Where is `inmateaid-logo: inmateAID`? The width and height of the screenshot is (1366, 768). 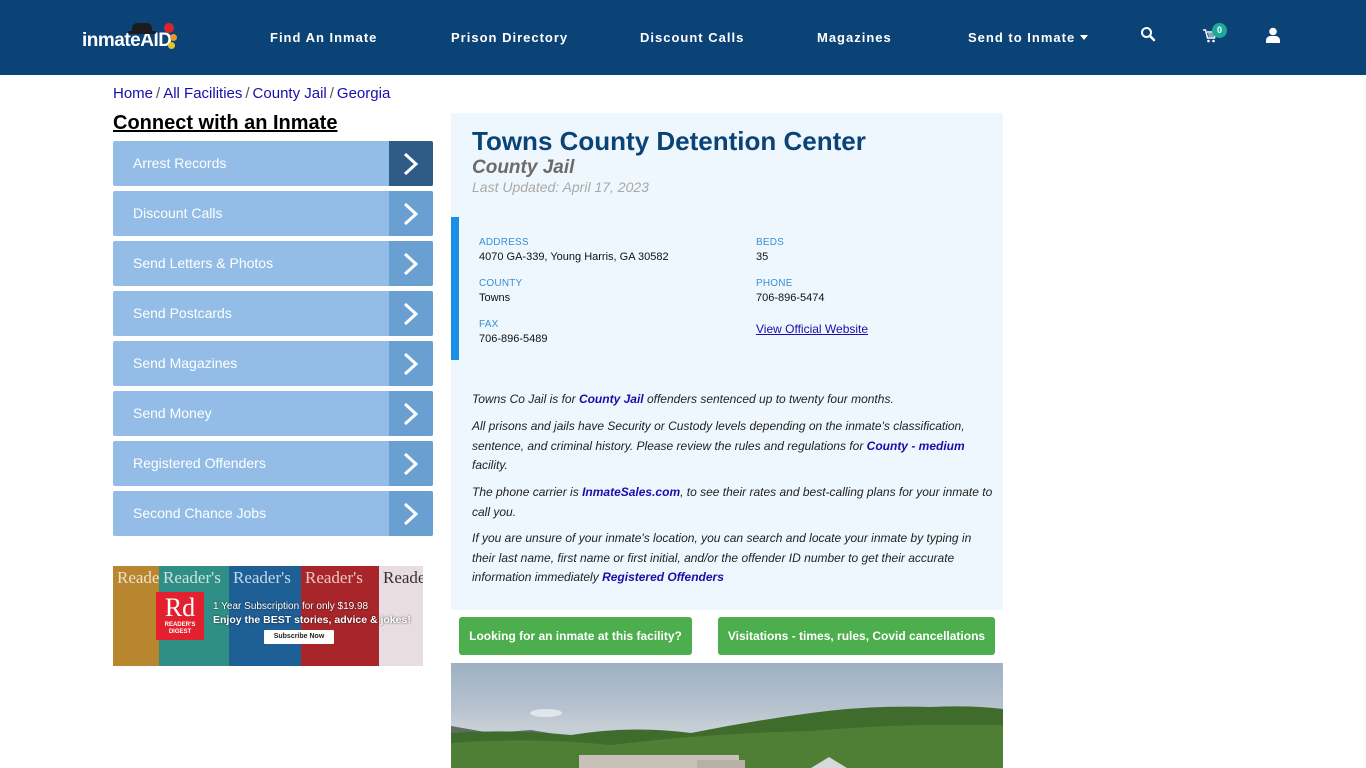
inmateaid-logo: inmateAID is located at coordinates (132, 37).